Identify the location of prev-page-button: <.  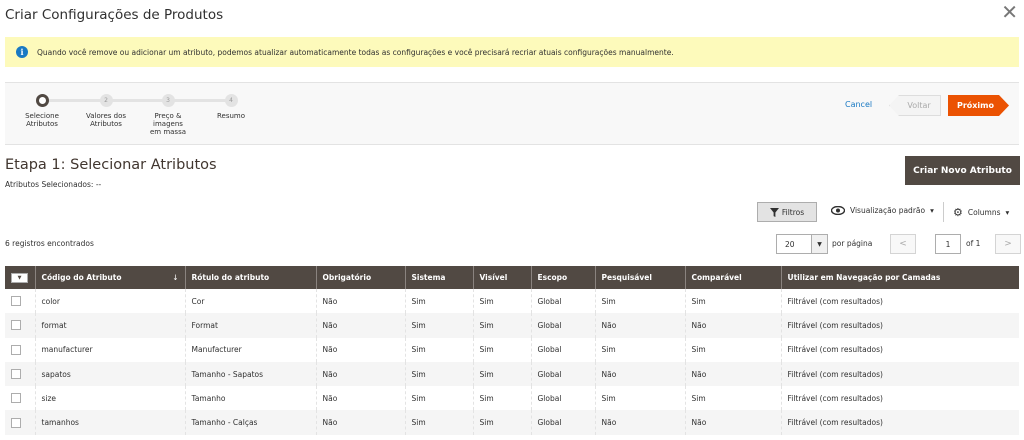
(903, 244).